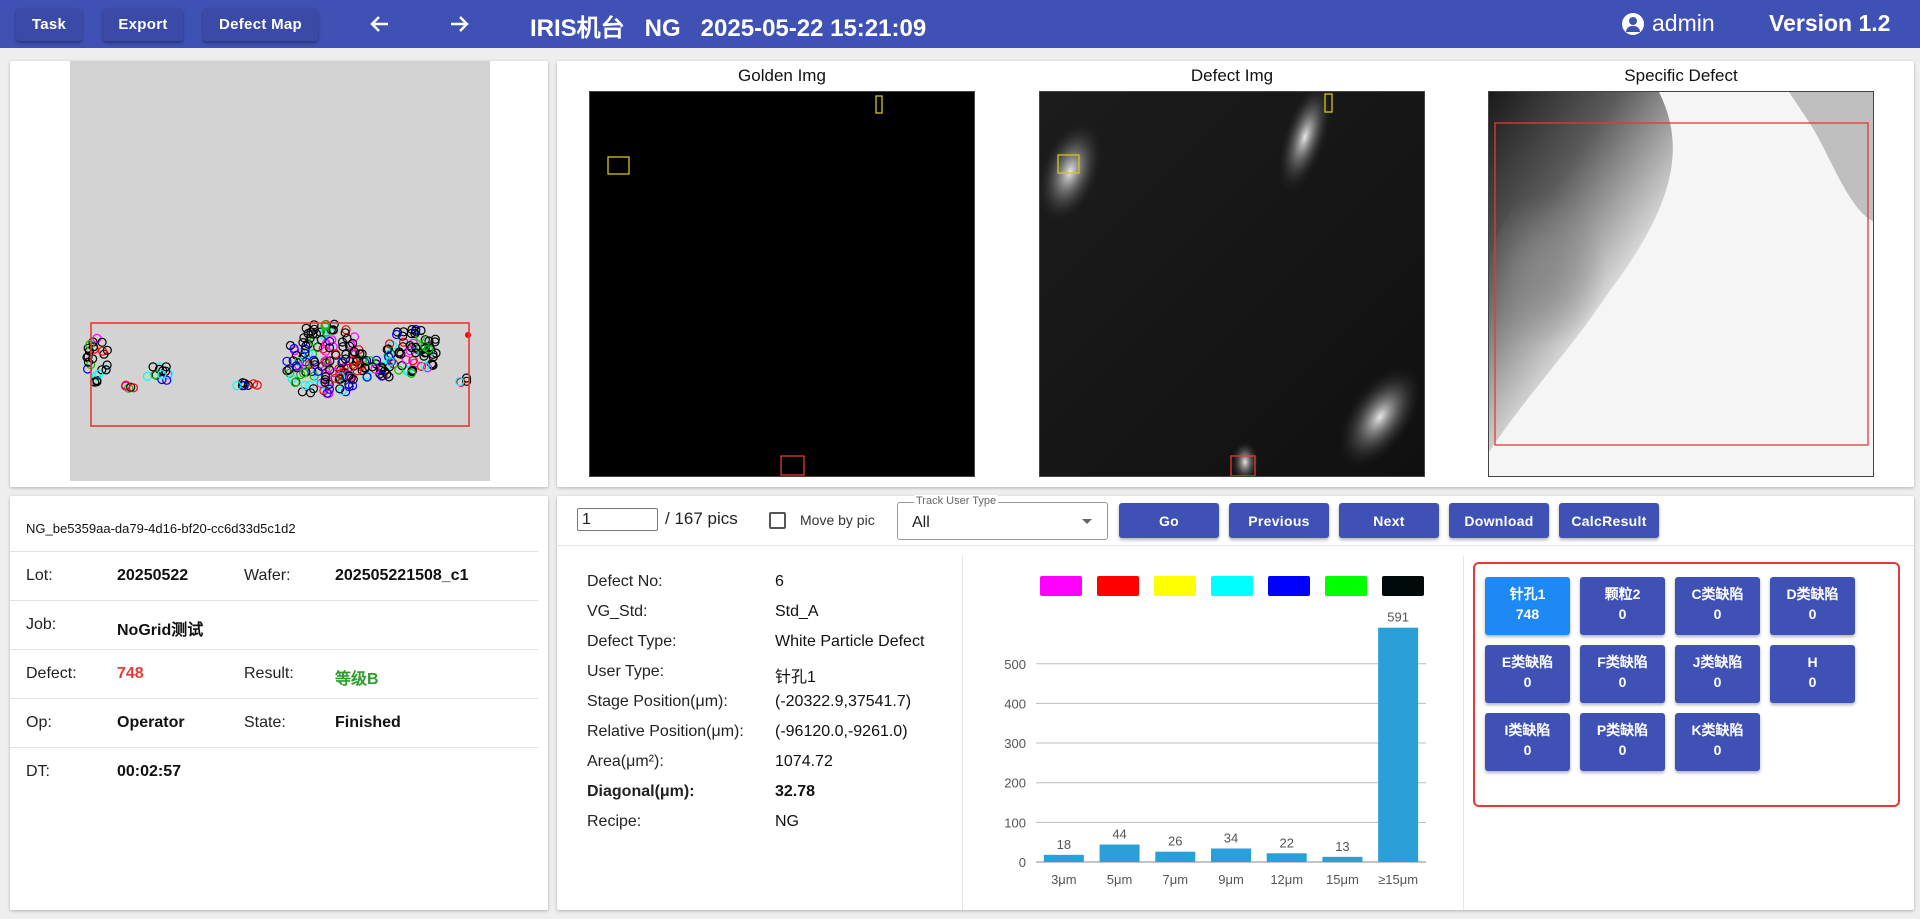 The width and height of the screenshot is (1920, 919). What do you see at coordinates (1231, 879) in the screenshot?
I see `x-tick-label: 9μm` at bounding box center [1231, 879].